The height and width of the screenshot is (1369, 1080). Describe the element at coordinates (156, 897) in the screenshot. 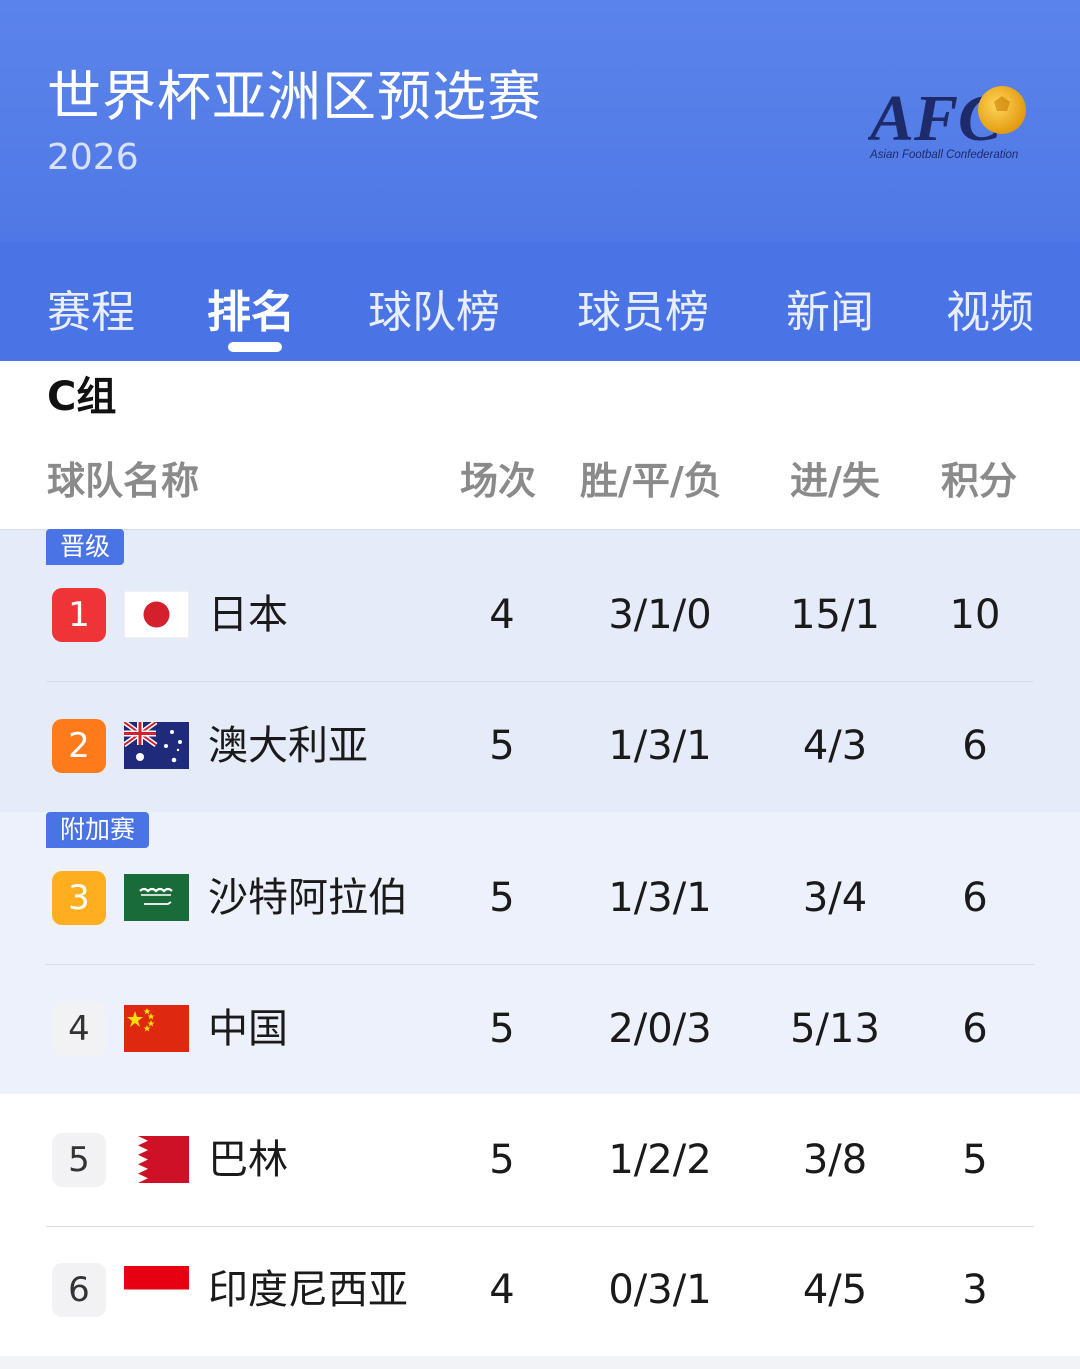

I see `saudi-arabia-flag-icon` at that location.